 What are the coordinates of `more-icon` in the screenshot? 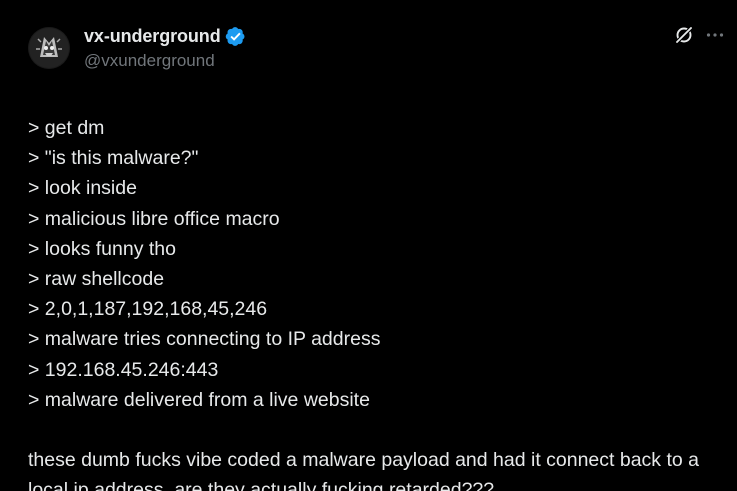 It's located at (715, 35).